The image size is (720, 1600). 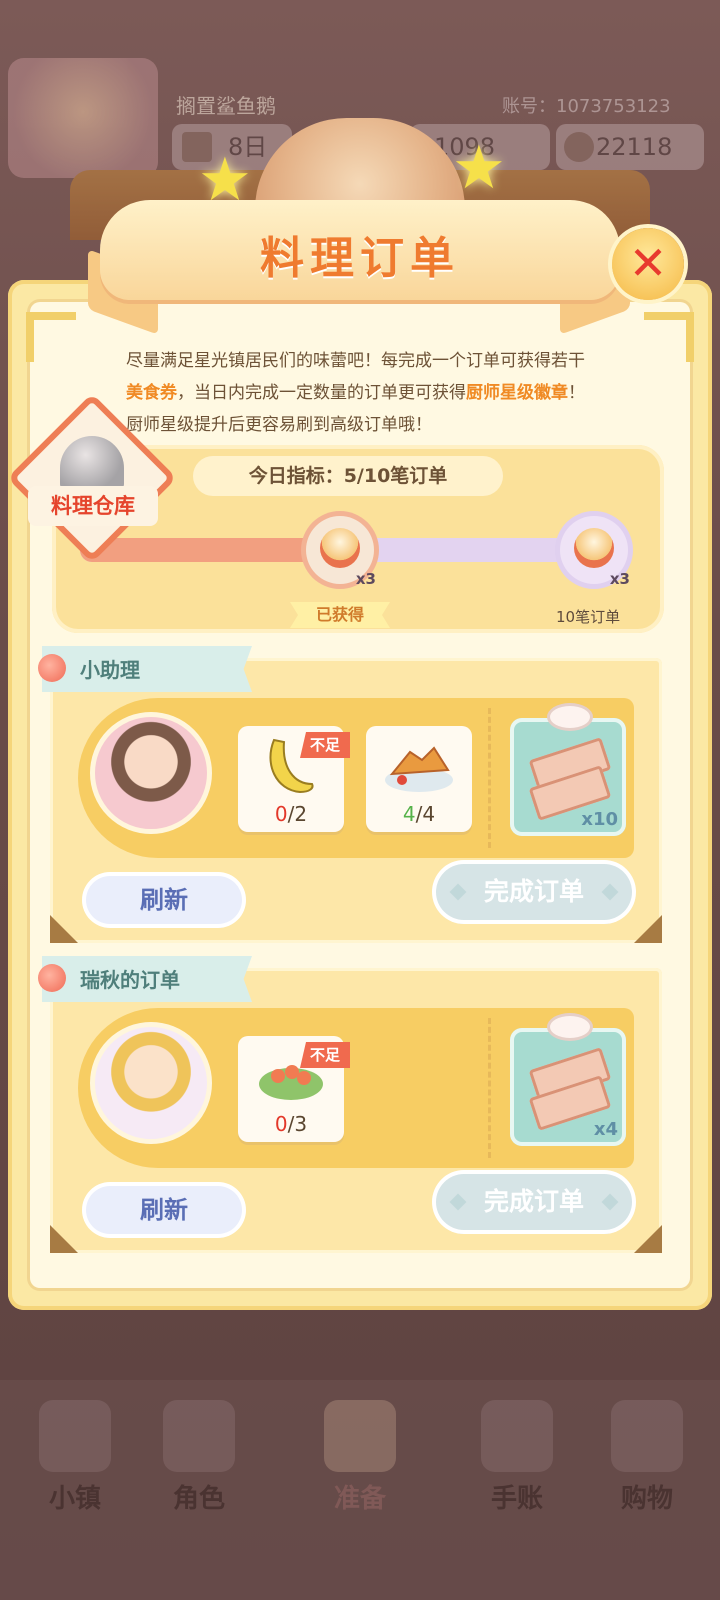 What do you see at coordinates (75, 1436) in the screenshot?
I see `map-icon` at bounding box center [75, 1436].